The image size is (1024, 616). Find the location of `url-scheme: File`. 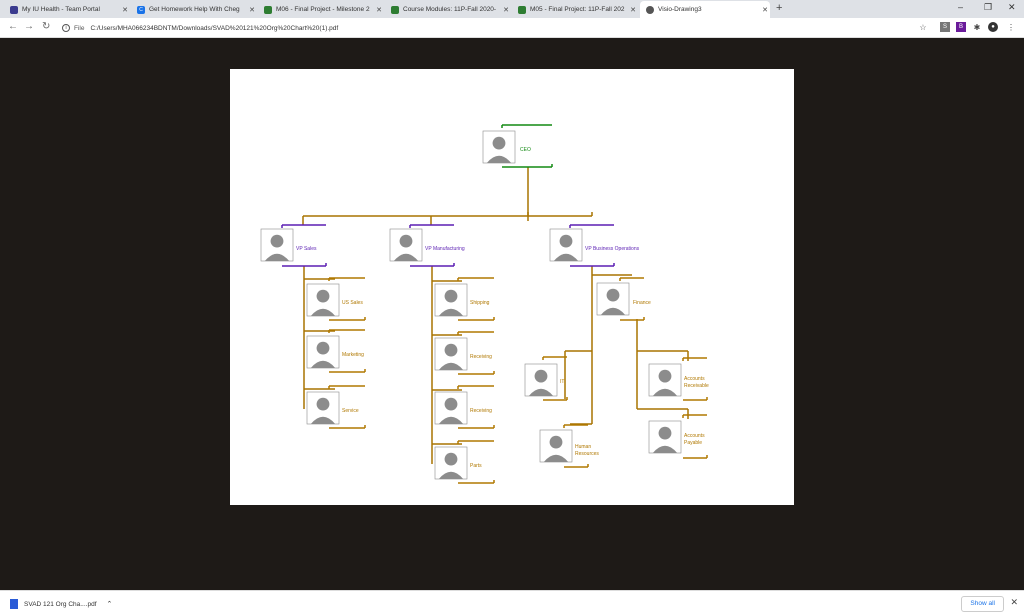

url-scheme: File is located at coordinates (79, 28).